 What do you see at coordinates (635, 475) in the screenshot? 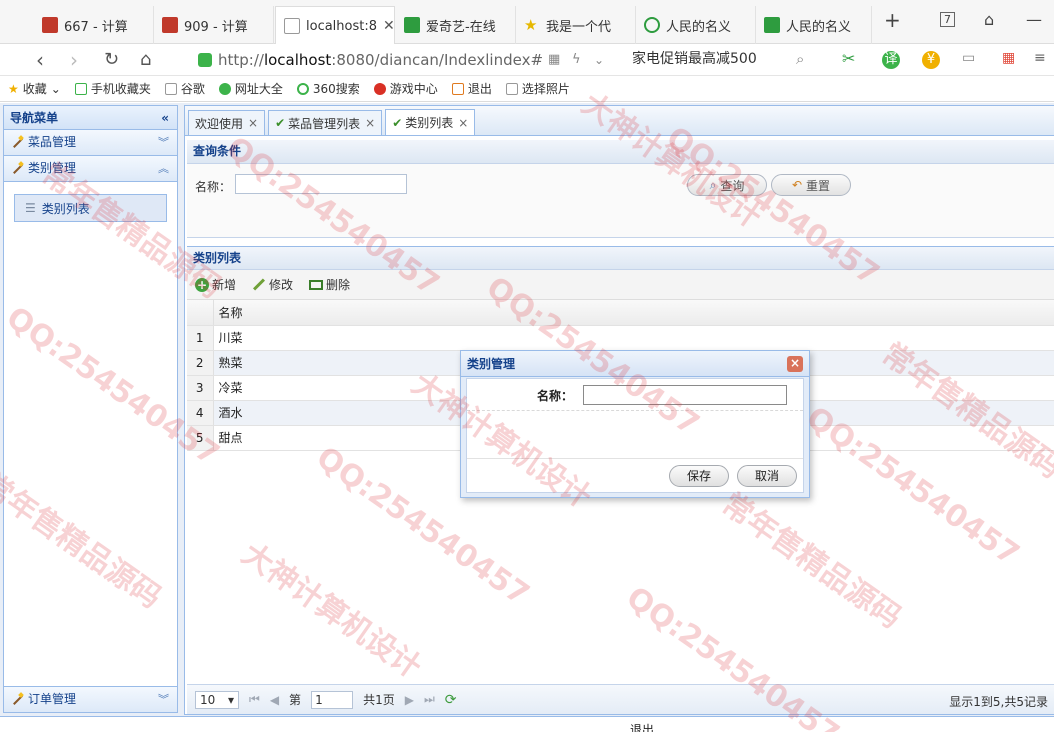
I see `dialog-footer: 保存 取消` at bounding box center [635, 475].